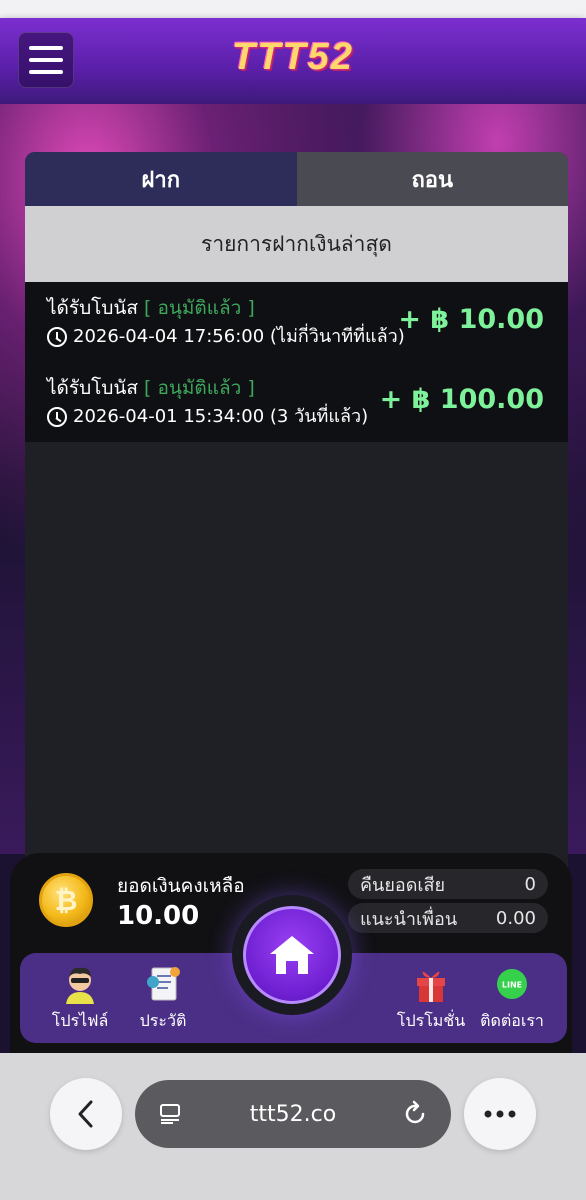 The width and height of the screenshot is (586, 1200). What do you see at coordinates (471, 319) in the screenshot?
I see `transaction-amount: + ฿ 10.00` at bounding box center [471, 319].